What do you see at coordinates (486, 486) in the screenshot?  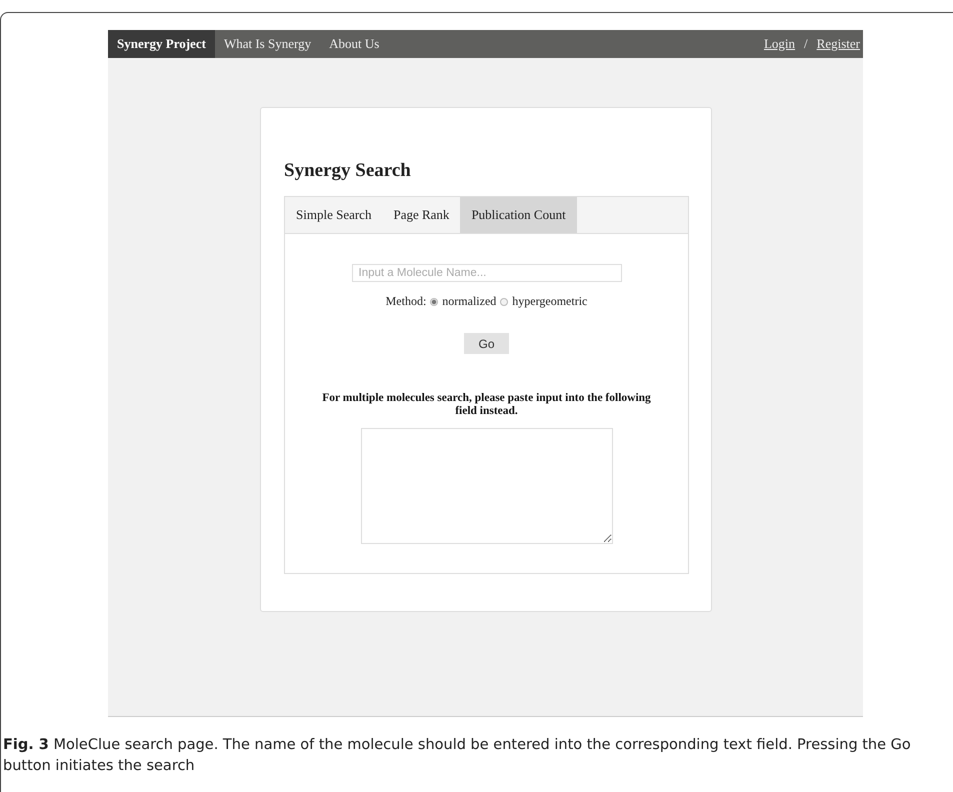 I see `molecules-text-area` at bounding box center [486, 486].